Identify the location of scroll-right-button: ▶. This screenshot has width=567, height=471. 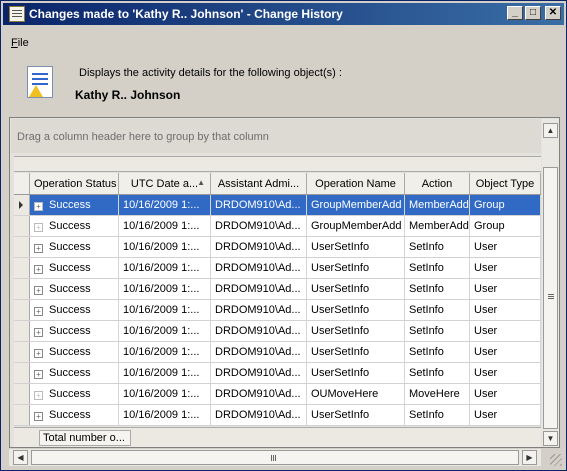
(529, 457).